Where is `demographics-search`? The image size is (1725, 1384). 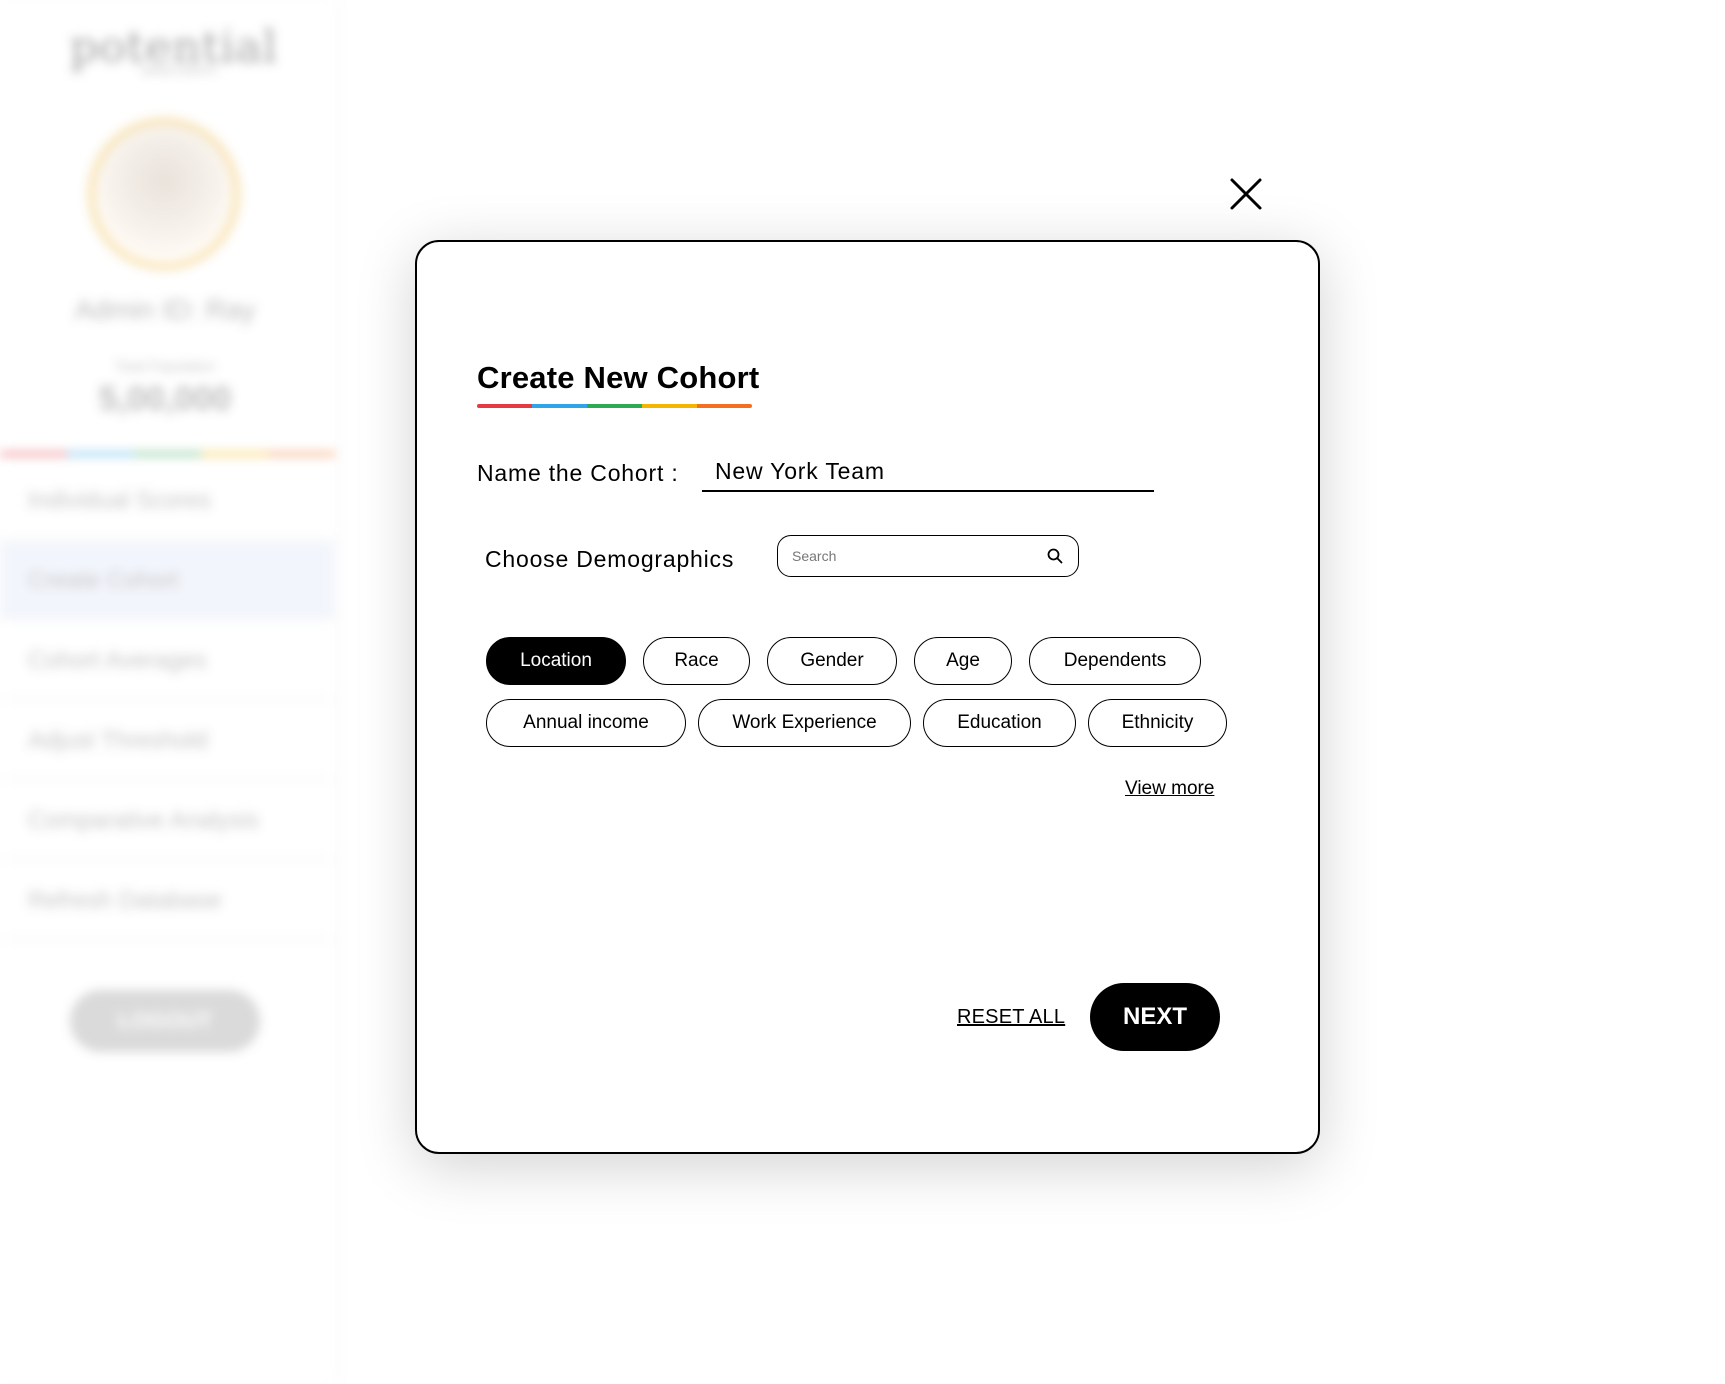 demographics-search is located at coordinates (928, 556).